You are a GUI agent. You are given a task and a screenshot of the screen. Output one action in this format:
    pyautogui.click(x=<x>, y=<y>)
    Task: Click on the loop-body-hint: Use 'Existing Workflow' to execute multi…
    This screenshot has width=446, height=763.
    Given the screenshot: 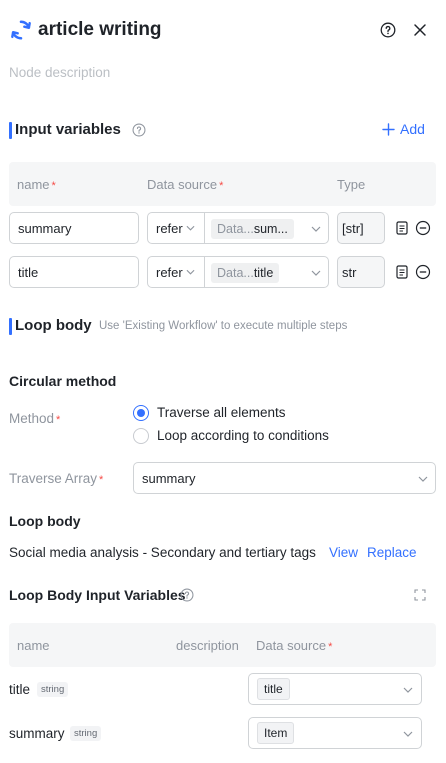 What is the action you would take?
    pyautogui.click(x=223, y=326)
    